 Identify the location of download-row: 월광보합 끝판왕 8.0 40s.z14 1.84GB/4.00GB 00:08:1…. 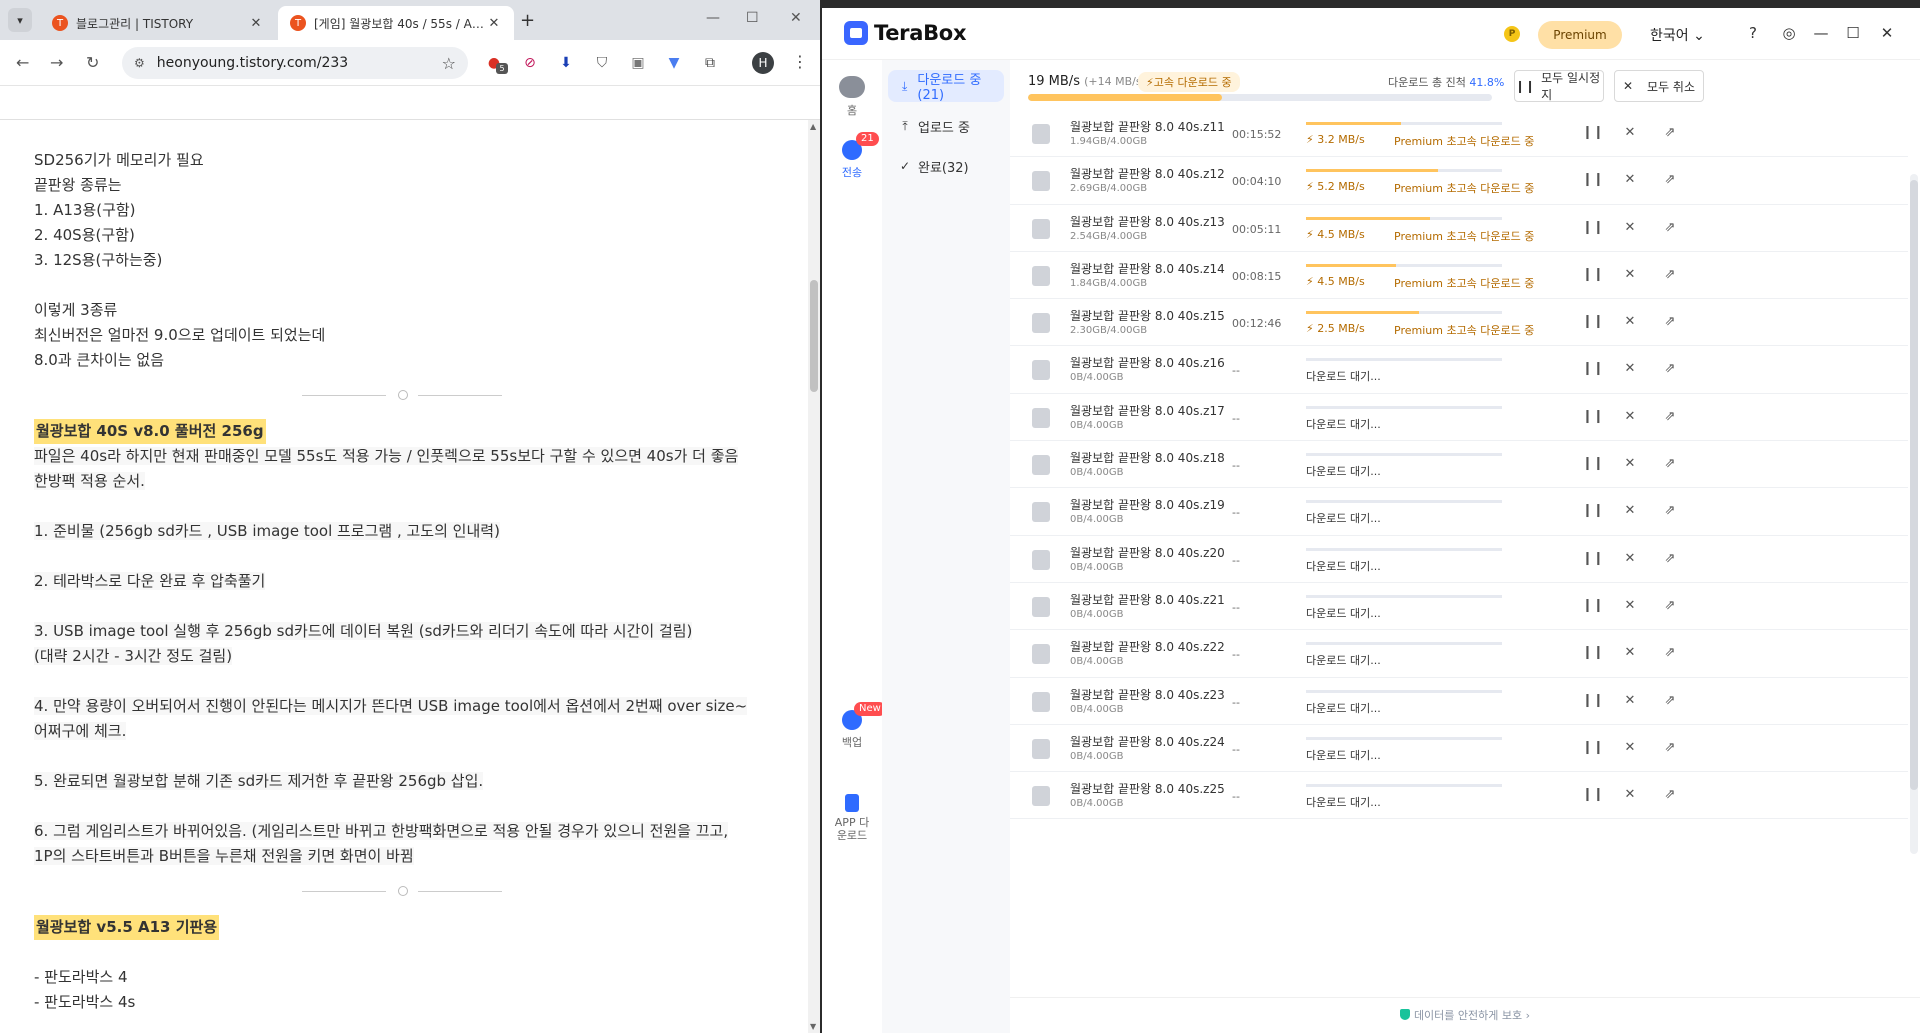
(1459, 276).